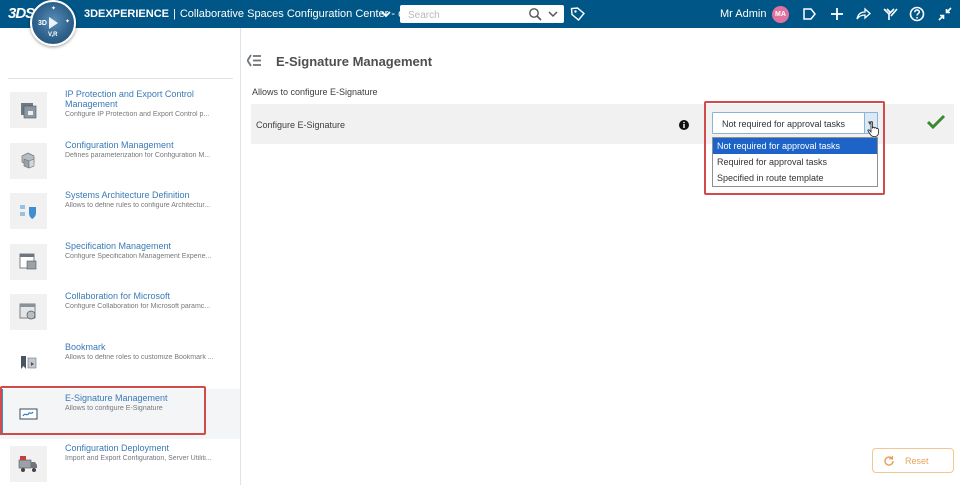 The image size is (960, 485). I want to click on sidebar-item-title: Systems Architecture Definition, so click(127, 195).